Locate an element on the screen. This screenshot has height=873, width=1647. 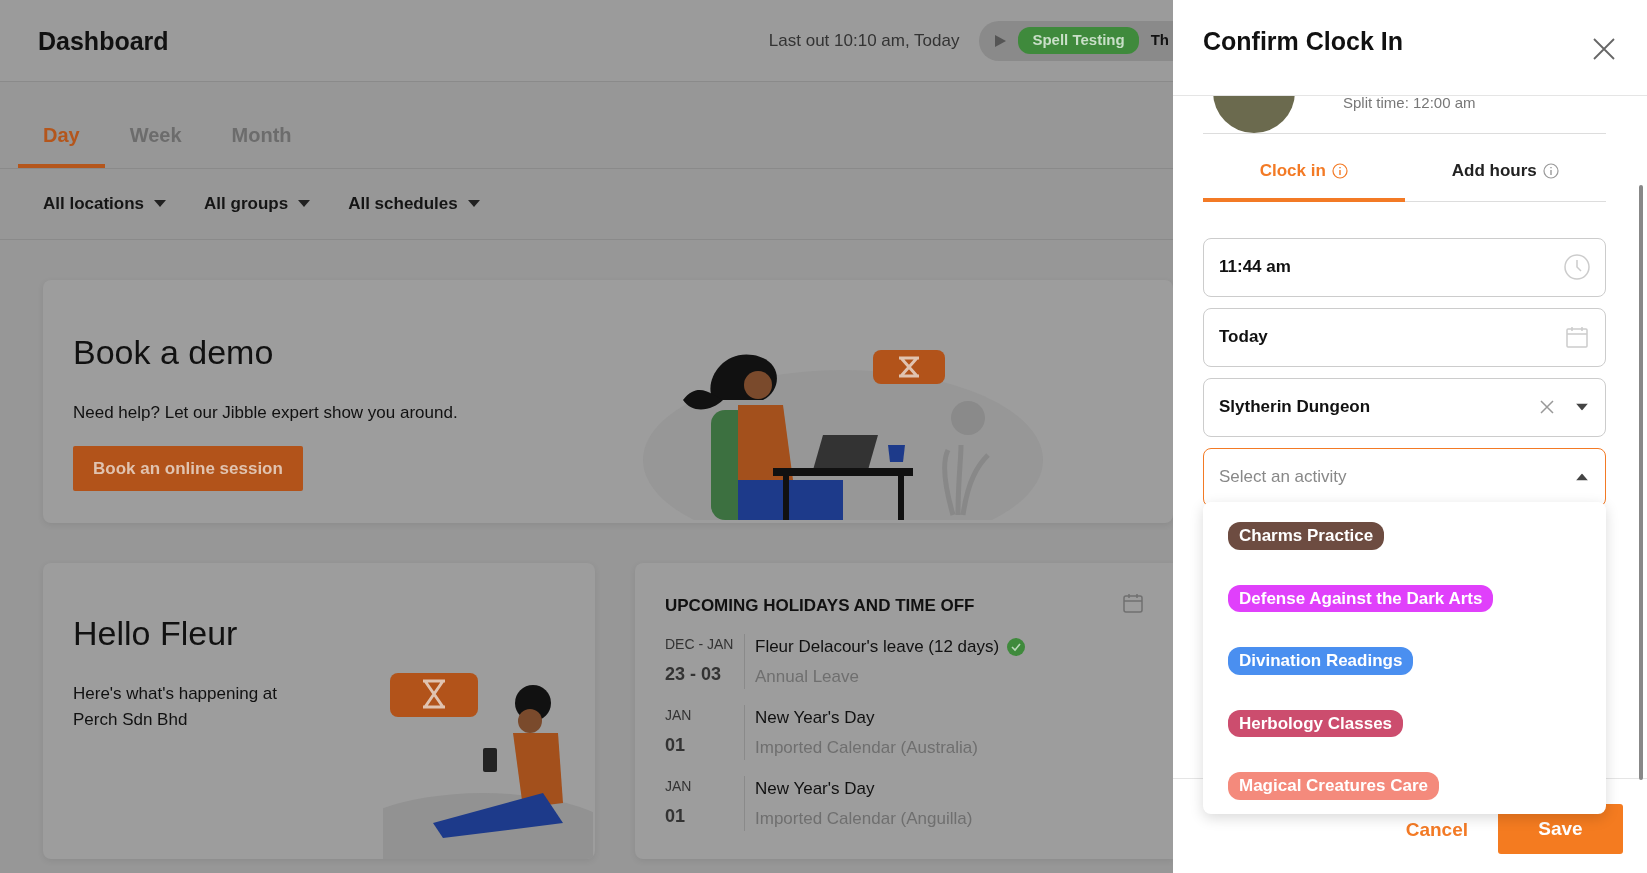
activity-option: Defense Against the Dark Arts is located at coordinates (1361, 598).